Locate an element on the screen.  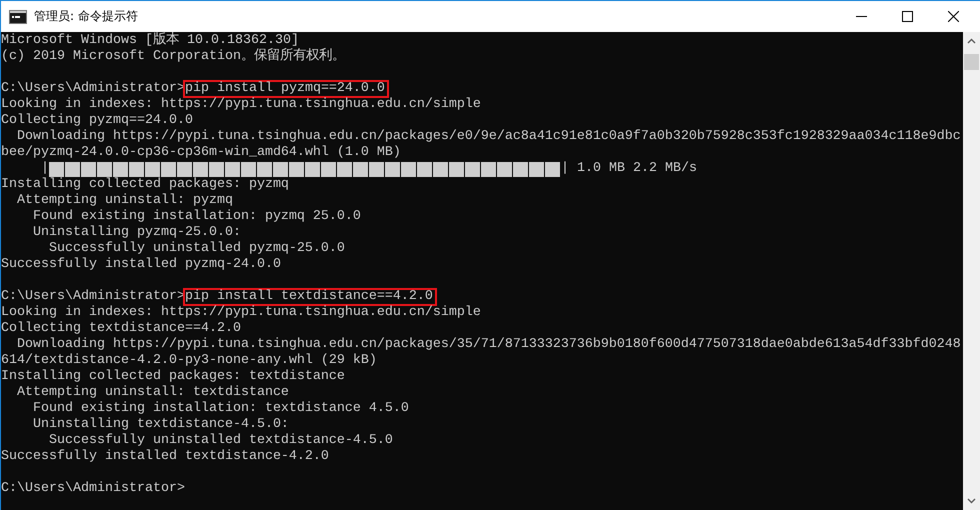
window-title: 管理员: 命令提示符 is located at coordinates (86, 16).